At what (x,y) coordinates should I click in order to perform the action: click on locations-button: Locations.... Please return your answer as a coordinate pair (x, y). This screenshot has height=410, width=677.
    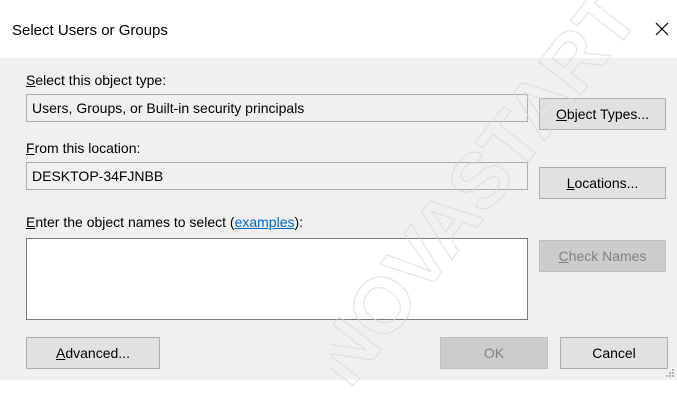
    Looking at the image, I should click on (602, 183).